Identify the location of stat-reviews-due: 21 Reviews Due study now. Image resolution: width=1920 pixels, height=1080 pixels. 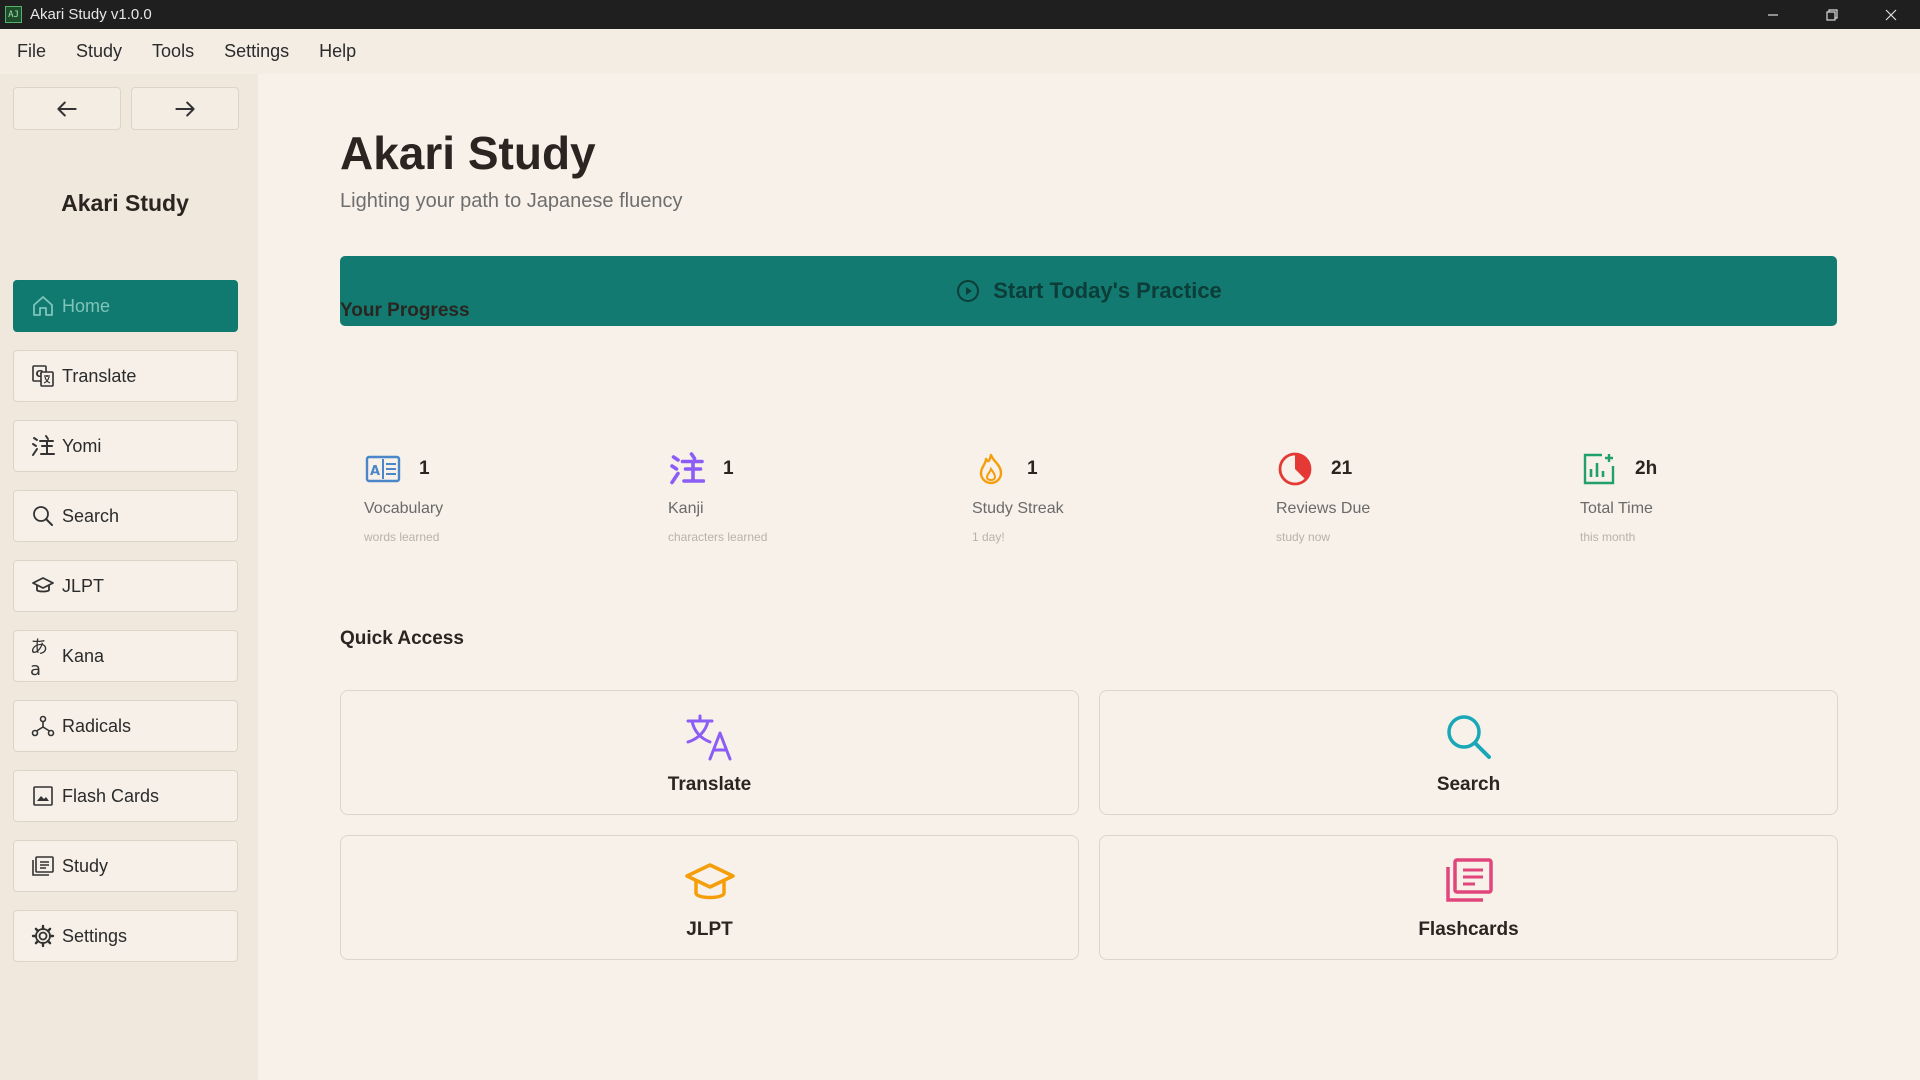
(1416, 505).